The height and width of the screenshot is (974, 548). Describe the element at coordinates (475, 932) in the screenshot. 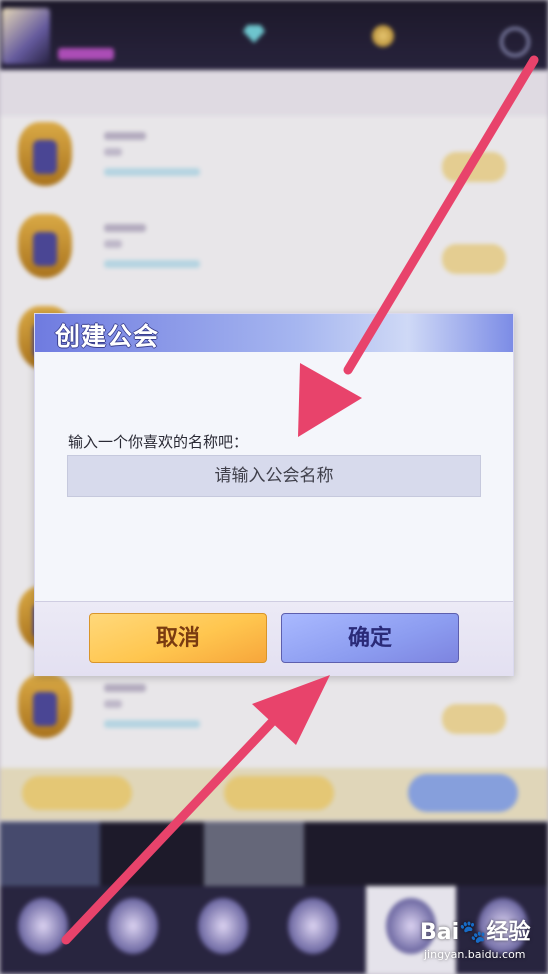

I see `baidu-jingyan-logo: Bai🐾经验` at that location.